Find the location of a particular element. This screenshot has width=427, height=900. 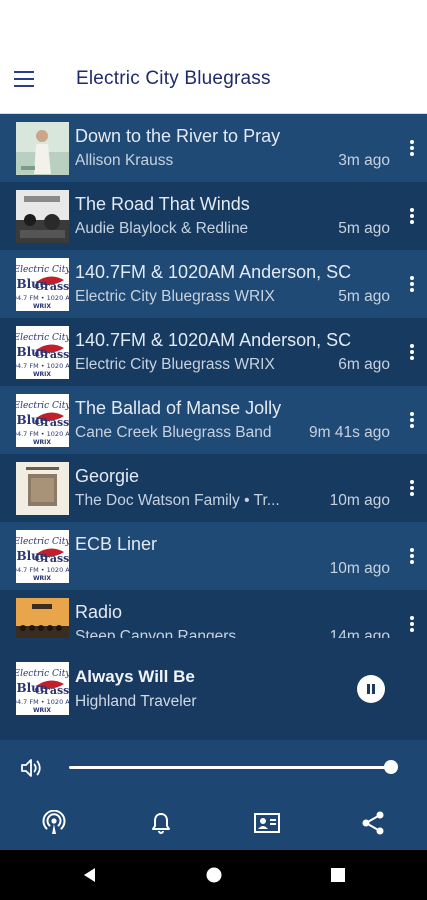

track-timestamp: 3m ago is located at coordinates (364, 160).